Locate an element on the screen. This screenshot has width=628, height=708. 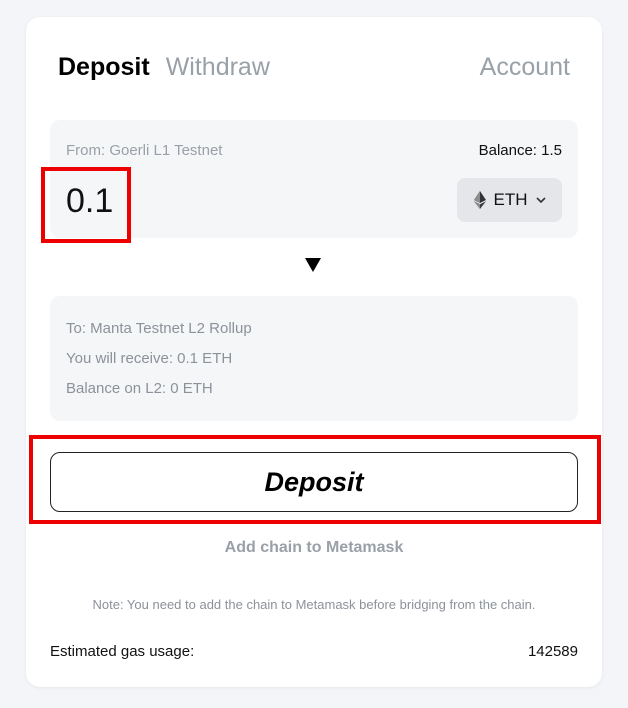
receive-amount: You will receive: 0.1 ETH is located at coordinates (149, 358).